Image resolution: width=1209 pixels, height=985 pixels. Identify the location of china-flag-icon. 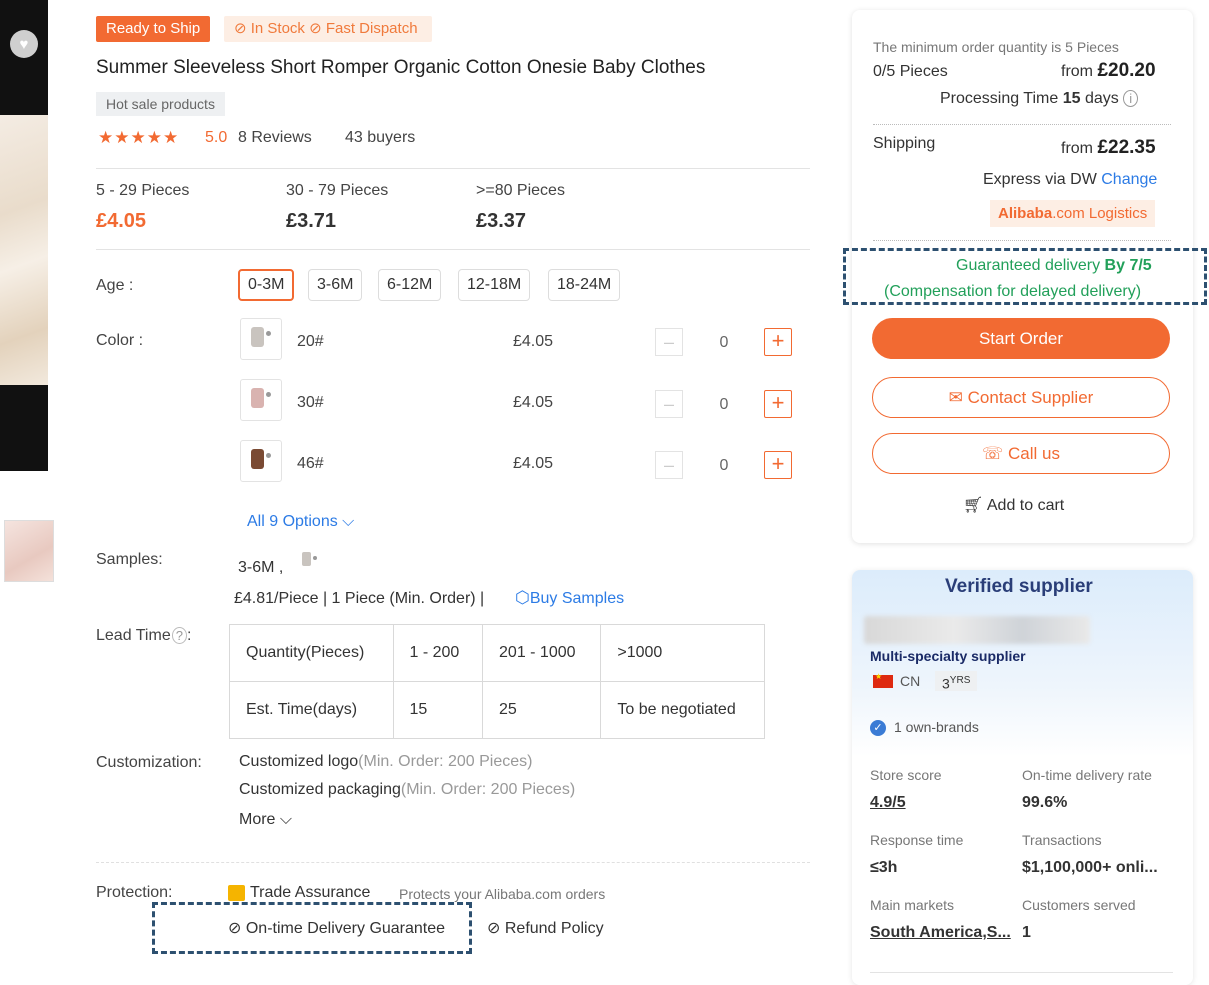
(883, 680).